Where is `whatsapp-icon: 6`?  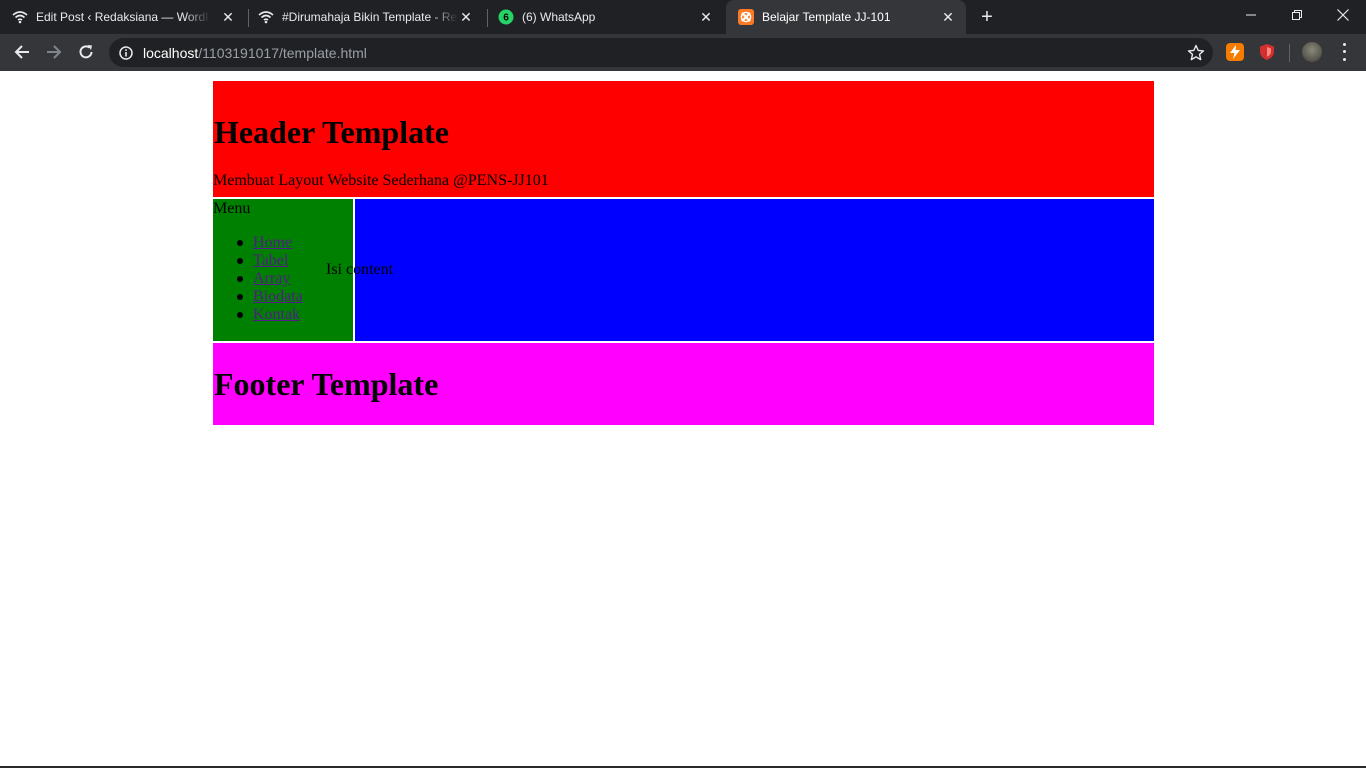 whatsapp-icon: 6 is located at coordinates (506, 17).